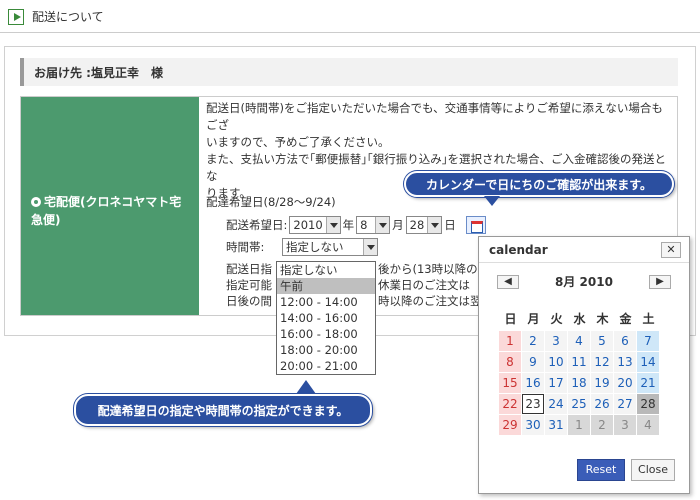 This screenshot has height=500, width=700. Describe the element at coordinates (533, 319) in the screenshot. I see `weekday: 月` at that location.